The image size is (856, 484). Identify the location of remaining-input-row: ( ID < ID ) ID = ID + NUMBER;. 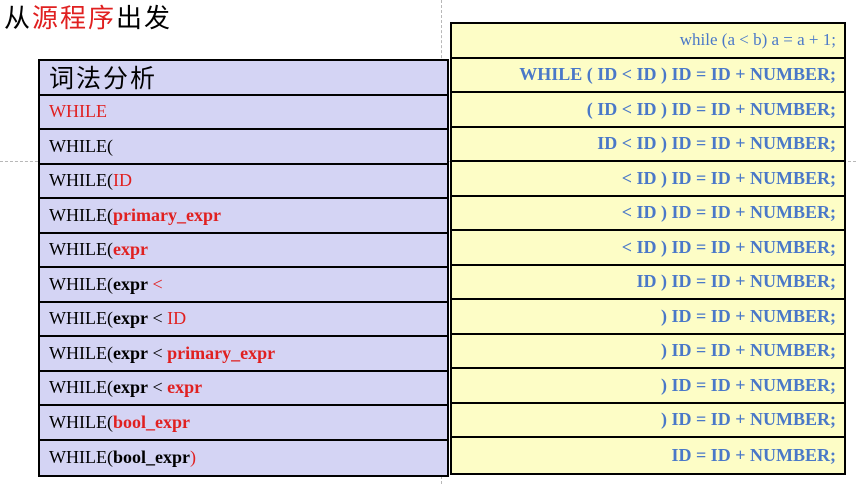
(648, 110).